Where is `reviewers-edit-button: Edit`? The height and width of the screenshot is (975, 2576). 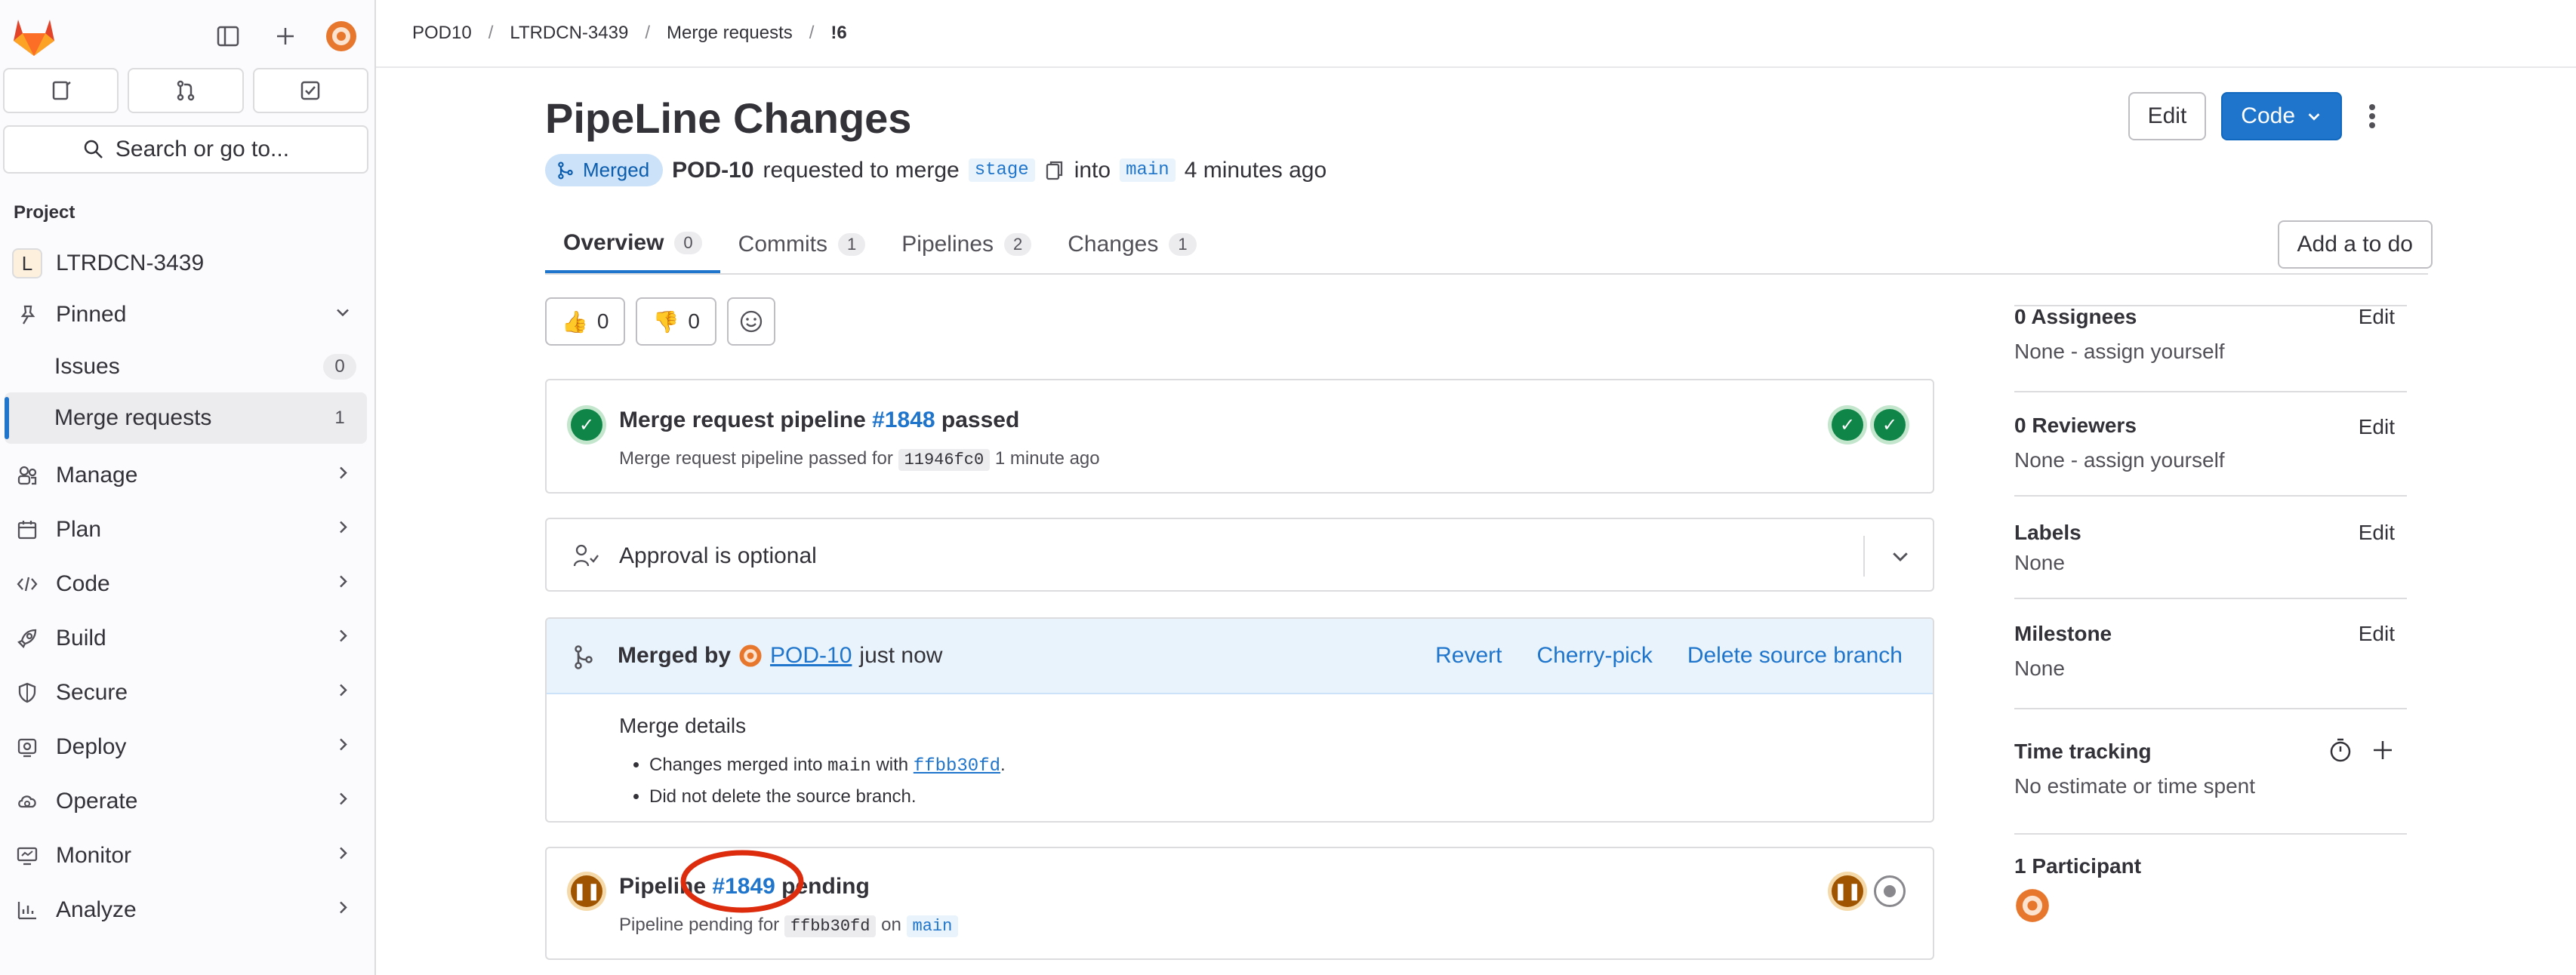 reviewers-edit-button: Edit is located at coordinates (2377, 427).